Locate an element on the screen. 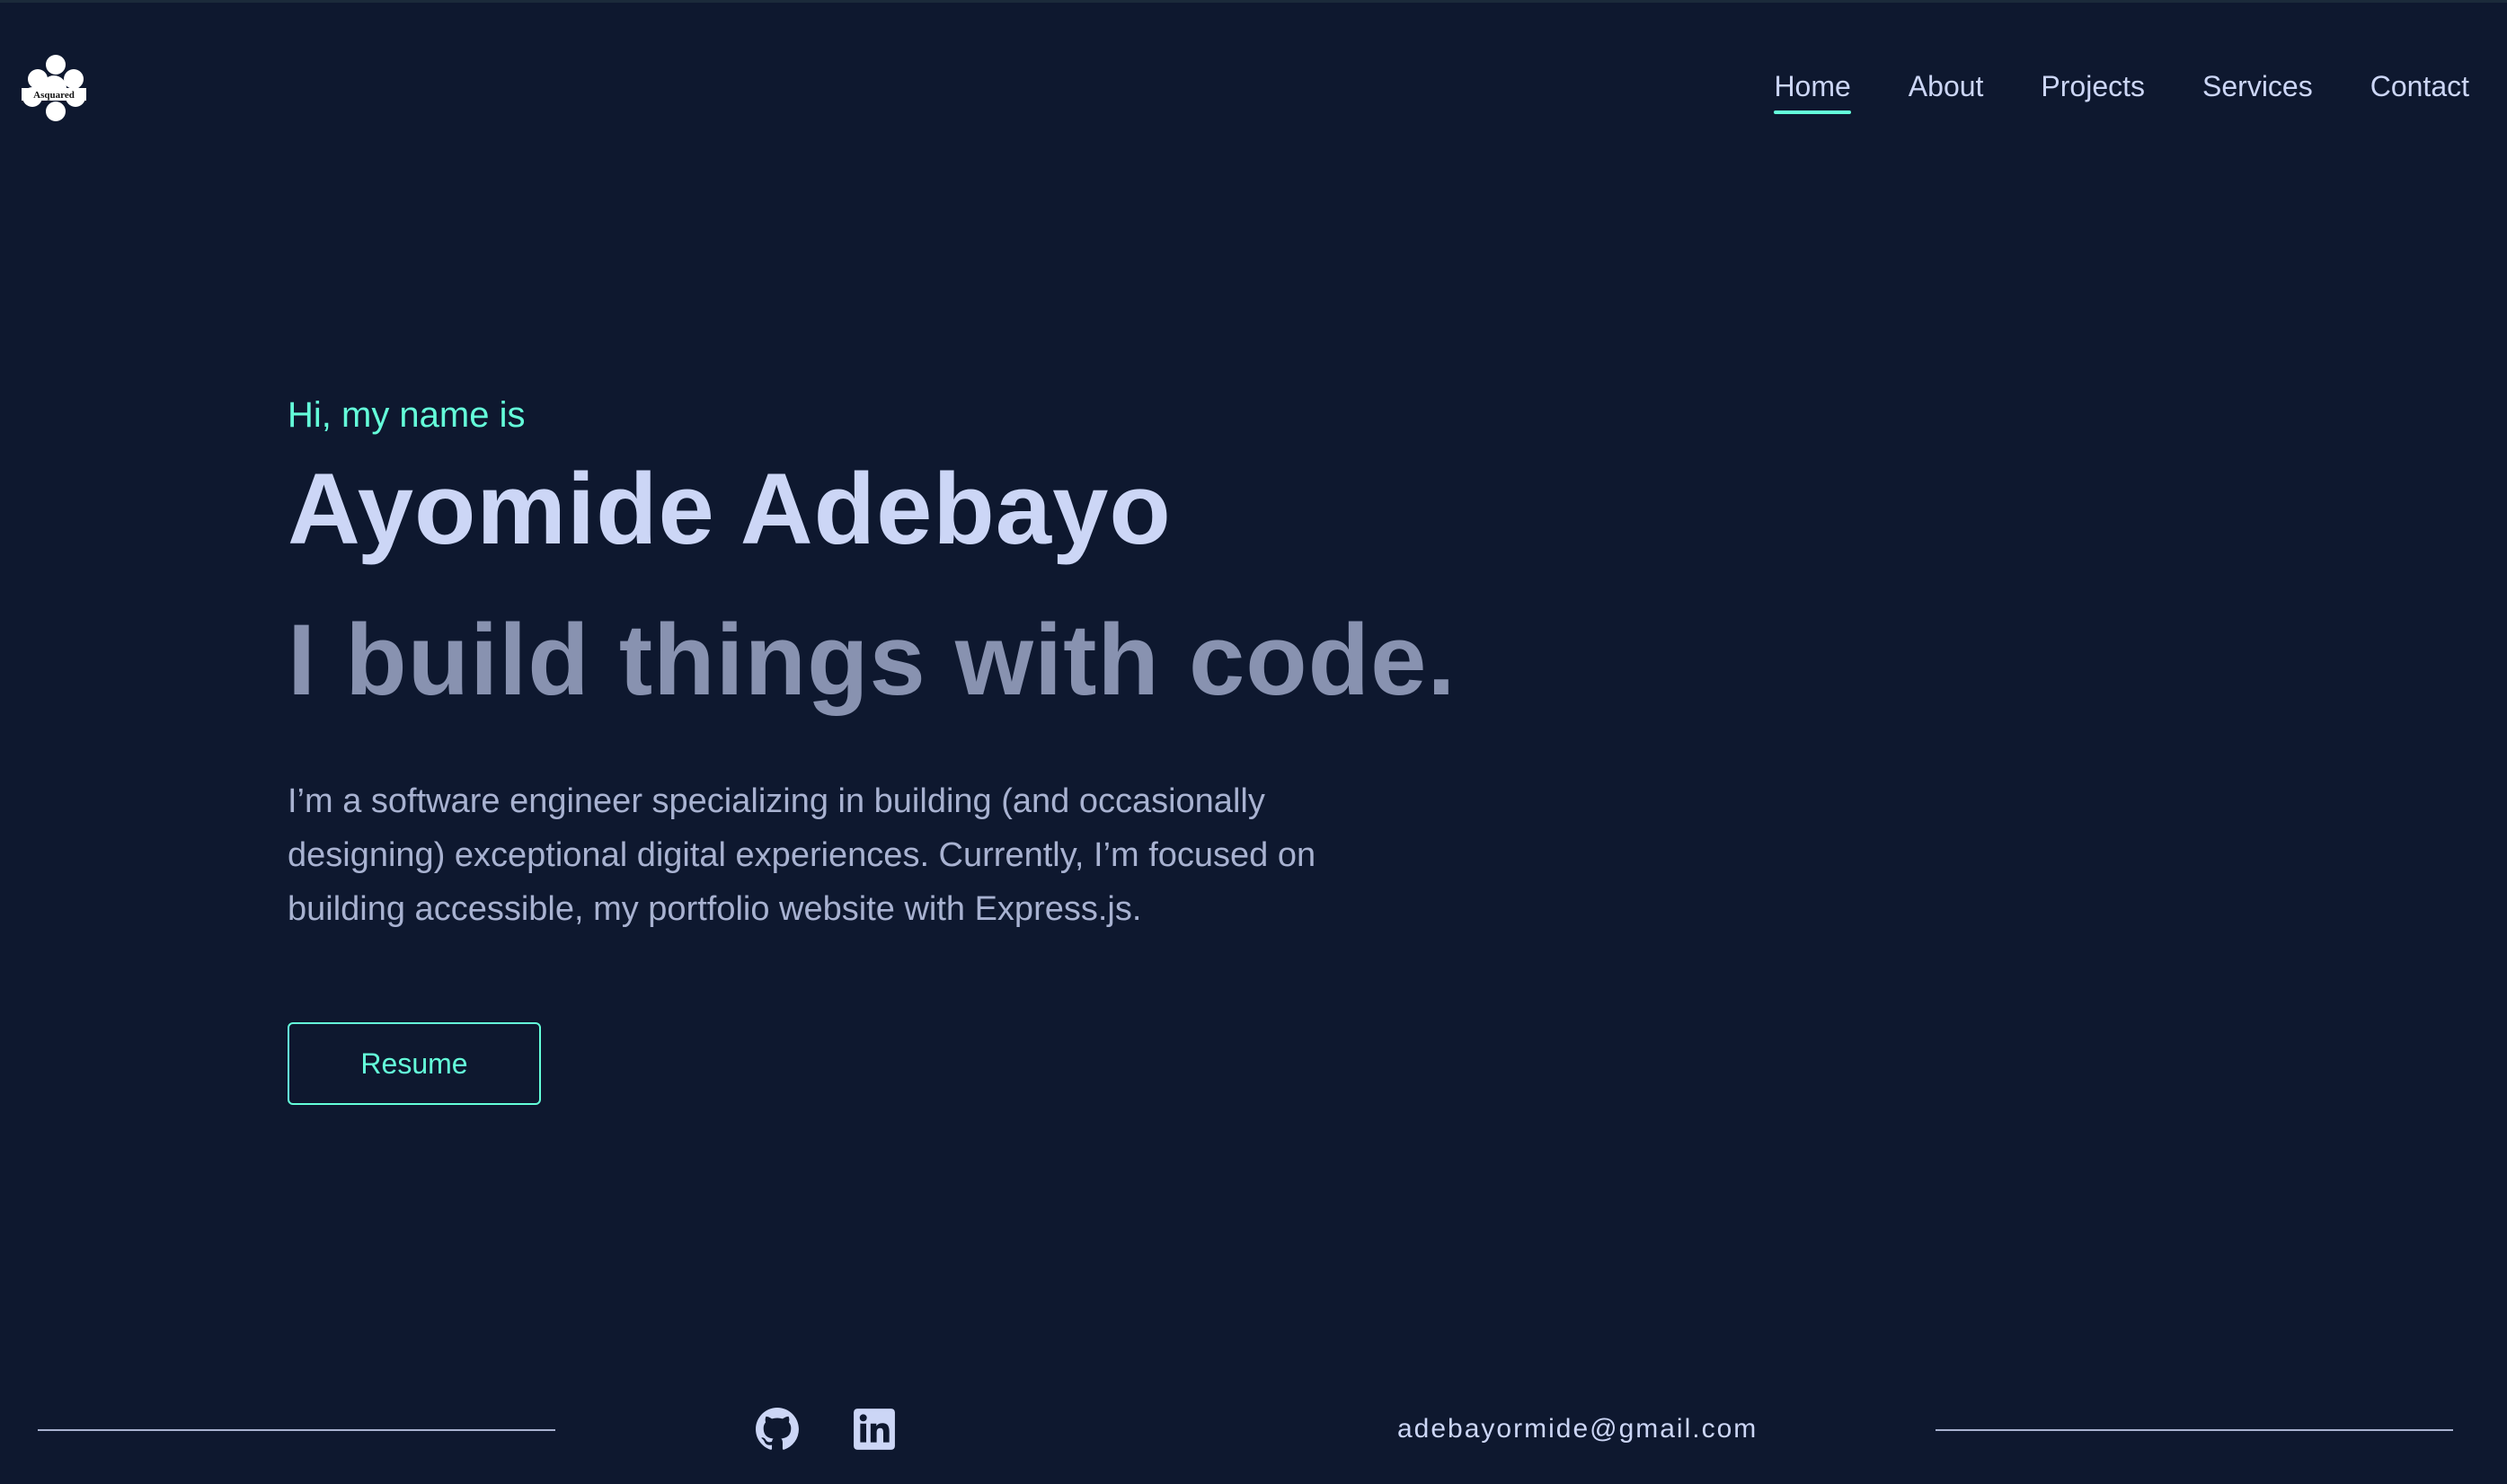  resume-button: Resume is located at coordinates (414, 1063).